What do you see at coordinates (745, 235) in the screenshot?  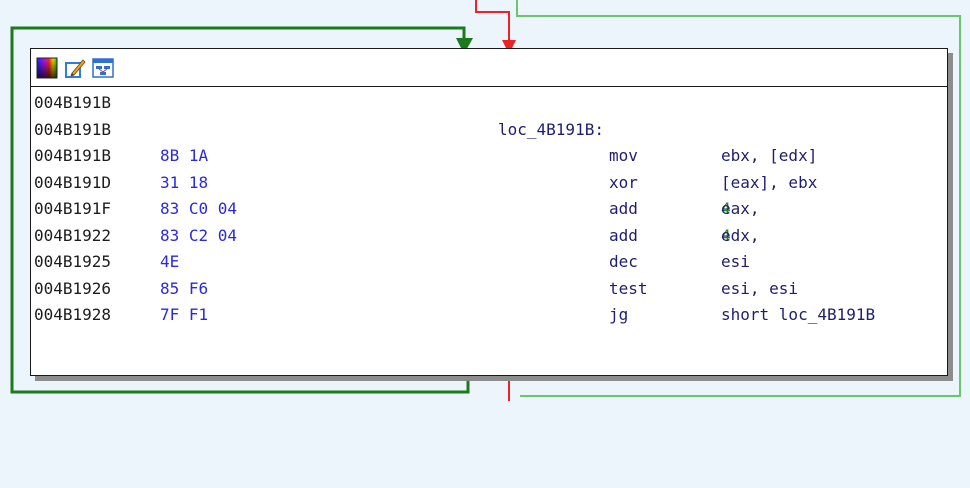 I see `operand-text: edx,` at bounding box center [745, 235].